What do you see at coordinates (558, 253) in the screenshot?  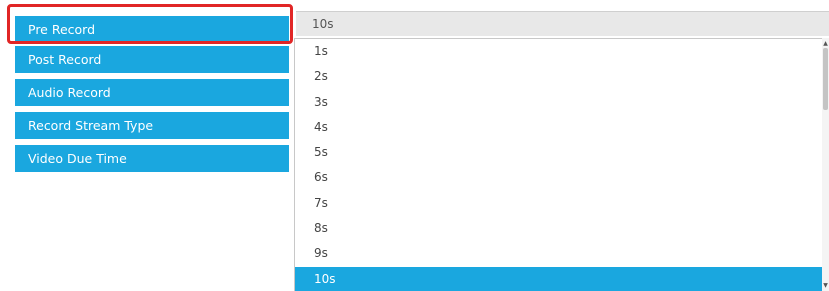 I see `option-9s: 9s` at bounding box center [558, 253].